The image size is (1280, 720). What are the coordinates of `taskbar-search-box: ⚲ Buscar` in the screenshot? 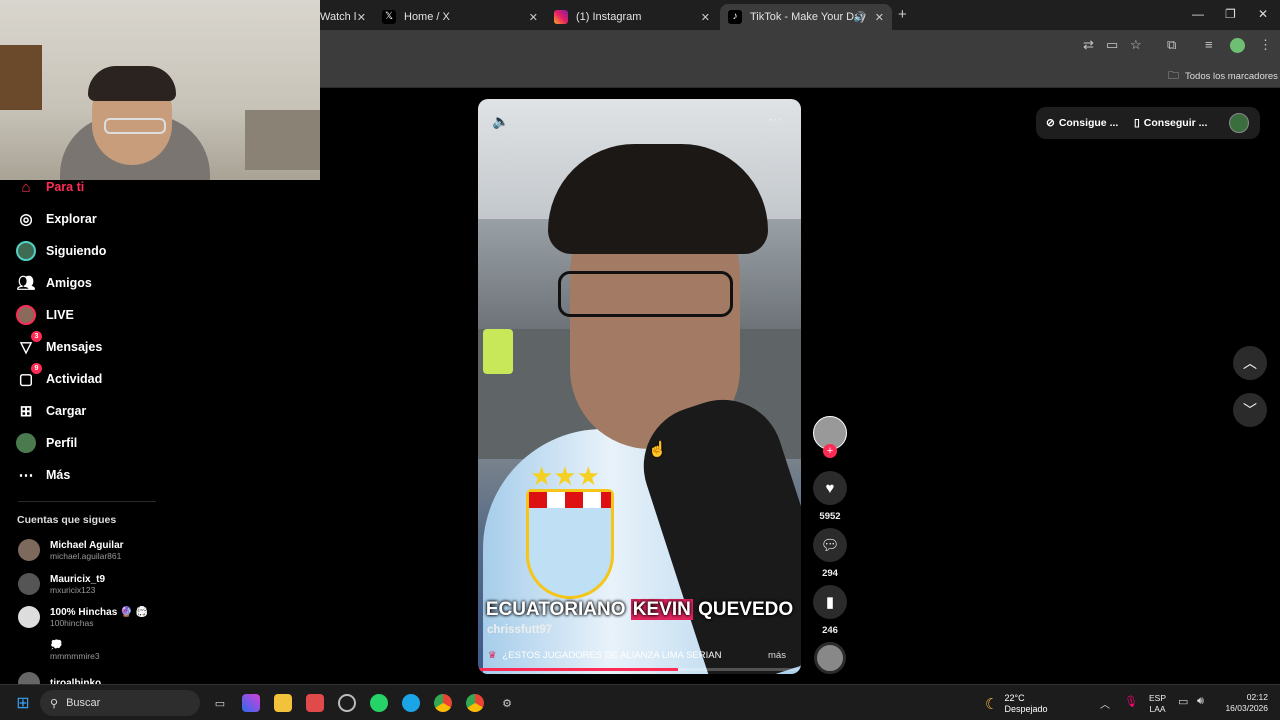 It's located at (120, 703).